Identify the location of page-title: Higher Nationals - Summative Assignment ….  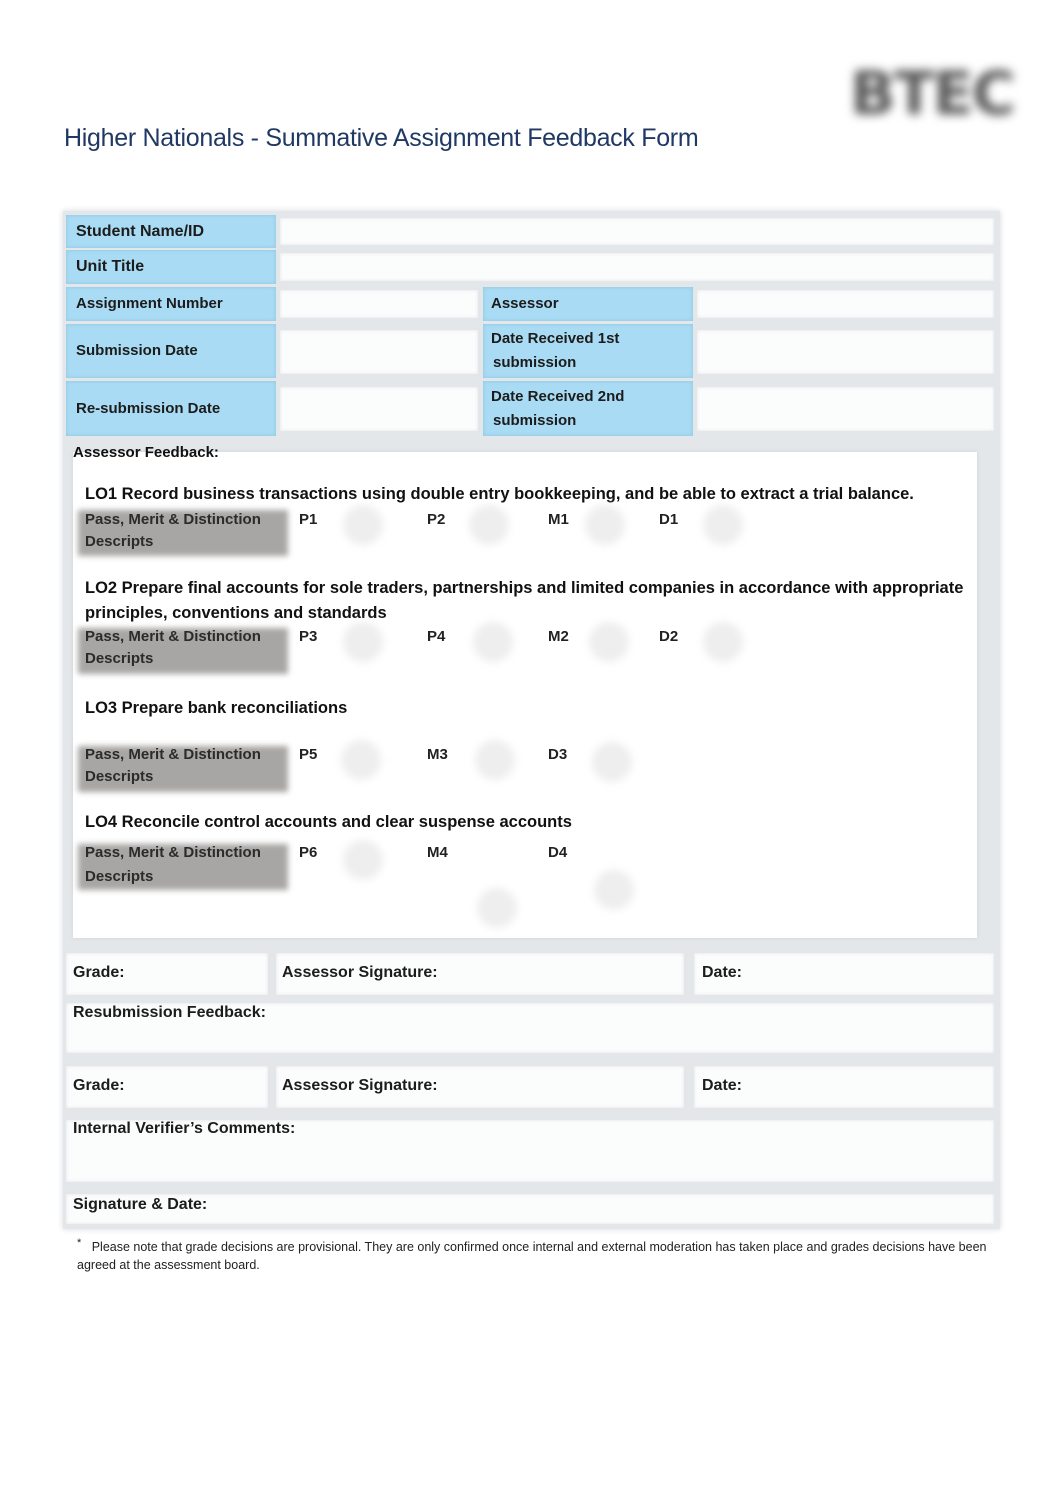
(381, 138).